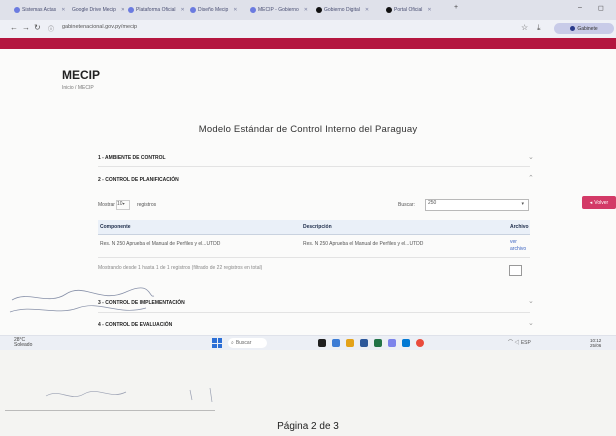 Image resolution: width=616 pixels, height=436 pixels. What do you see at coordinates (420, 343) in the screenshot?
I see `chrome-icon` at bounding box center [420, 343].